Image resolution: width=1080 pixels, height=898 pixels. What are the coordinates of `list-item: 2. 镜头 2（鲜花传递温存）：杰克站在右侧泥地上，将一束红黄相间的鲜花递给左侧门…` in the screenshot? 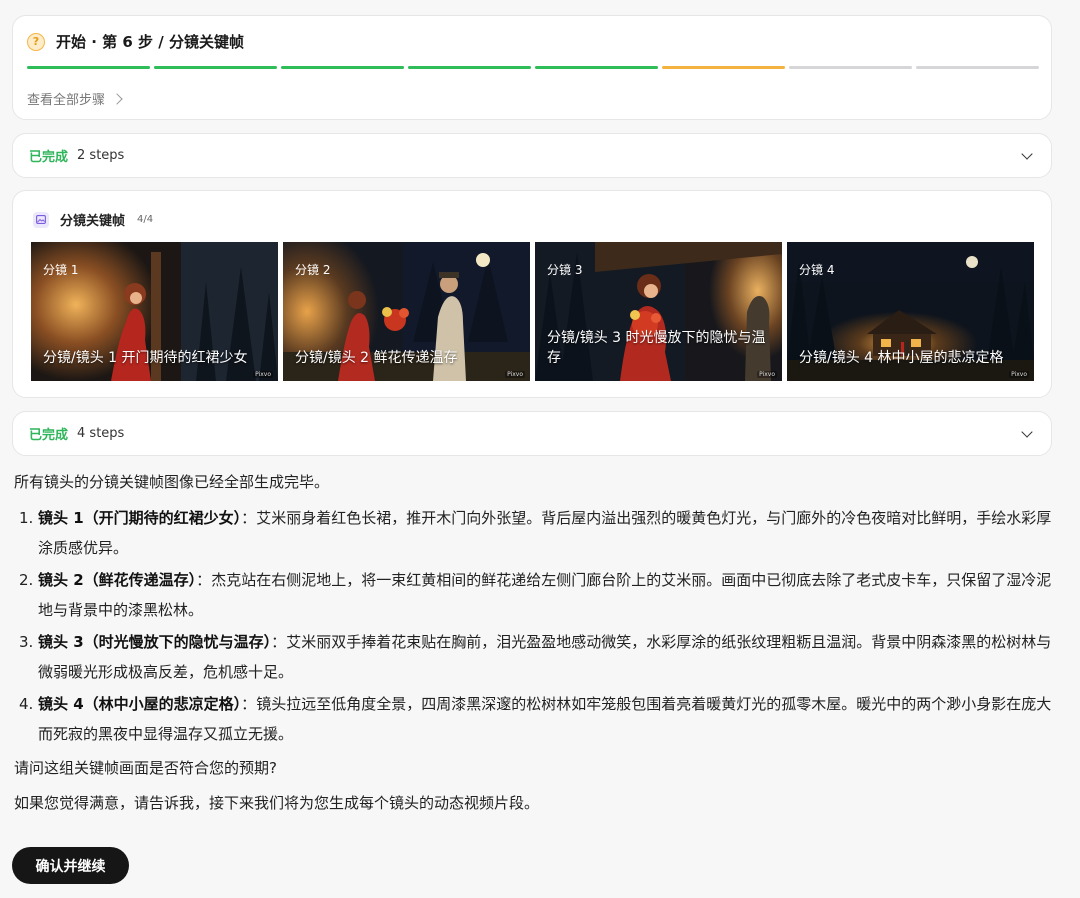 It's located at (536, 595).